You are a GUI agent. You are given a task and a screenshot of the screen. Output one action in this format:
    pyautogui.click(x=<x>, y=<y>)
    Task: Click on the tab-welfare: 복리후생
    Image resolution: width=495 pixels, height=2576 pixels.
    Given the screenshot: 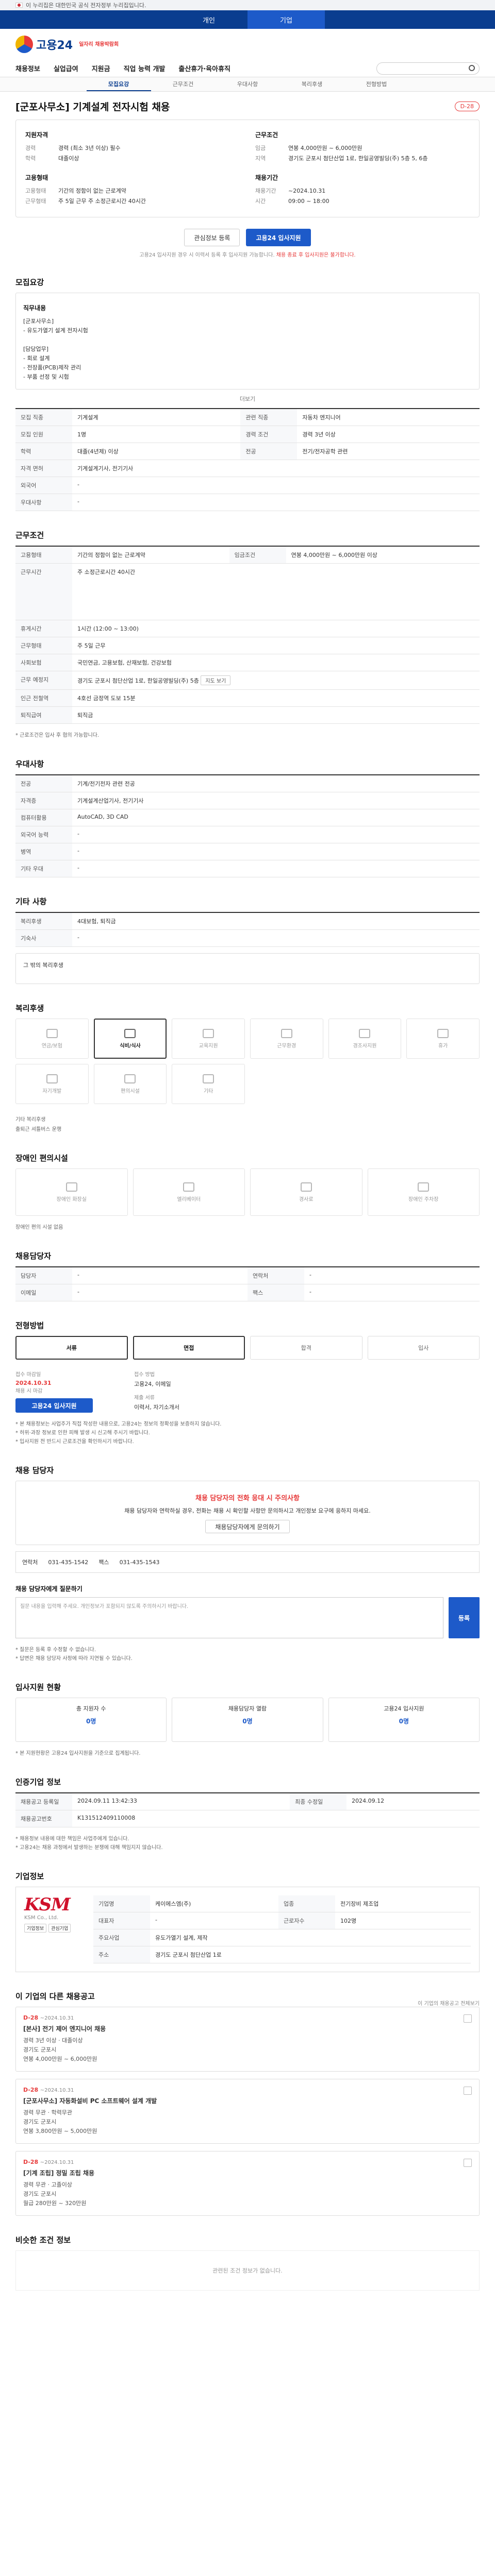 What is the action you would take?
    pyautogui.click(x=312, y=84)
    